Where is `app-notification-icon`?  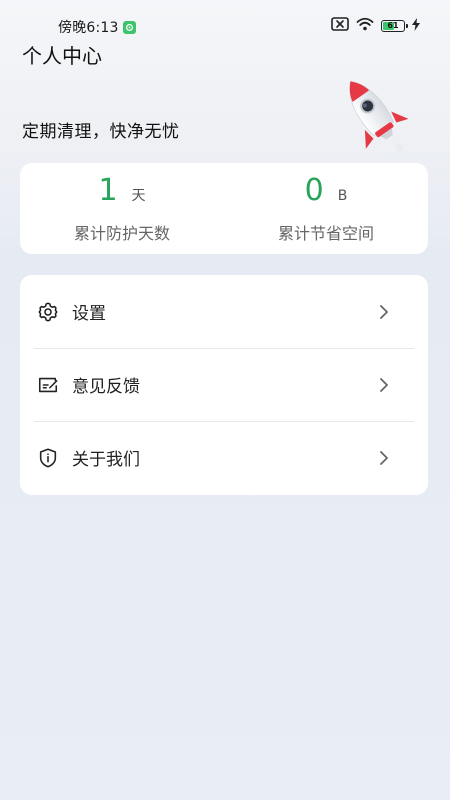 app-notification-icon is located at coordinates (129, 27).